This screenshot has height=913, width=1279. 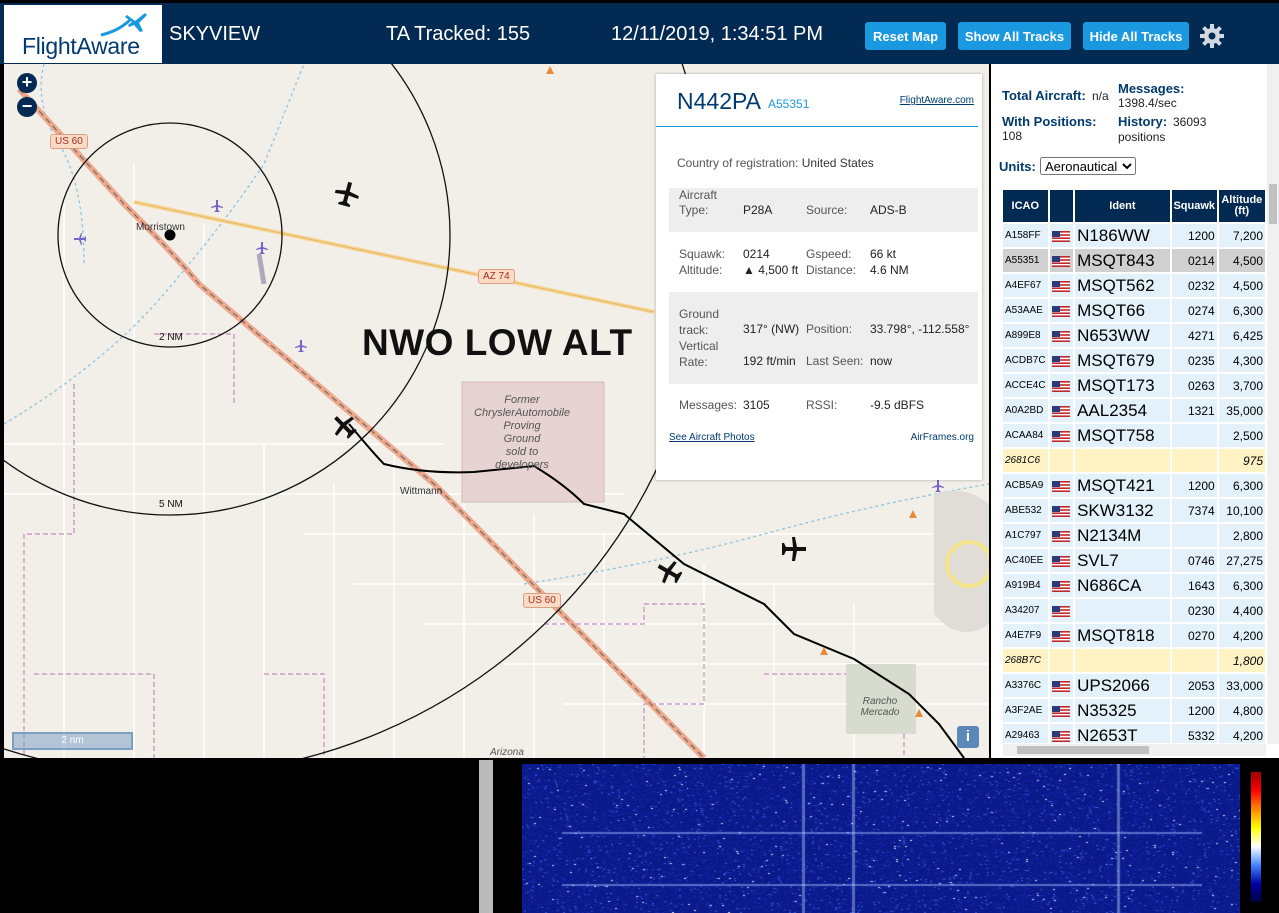 What do you see at coordinates (1134, 610) in the screenshot?
I see `table-row: A34207 0230 4,400` at bounding box center [1134, 610].